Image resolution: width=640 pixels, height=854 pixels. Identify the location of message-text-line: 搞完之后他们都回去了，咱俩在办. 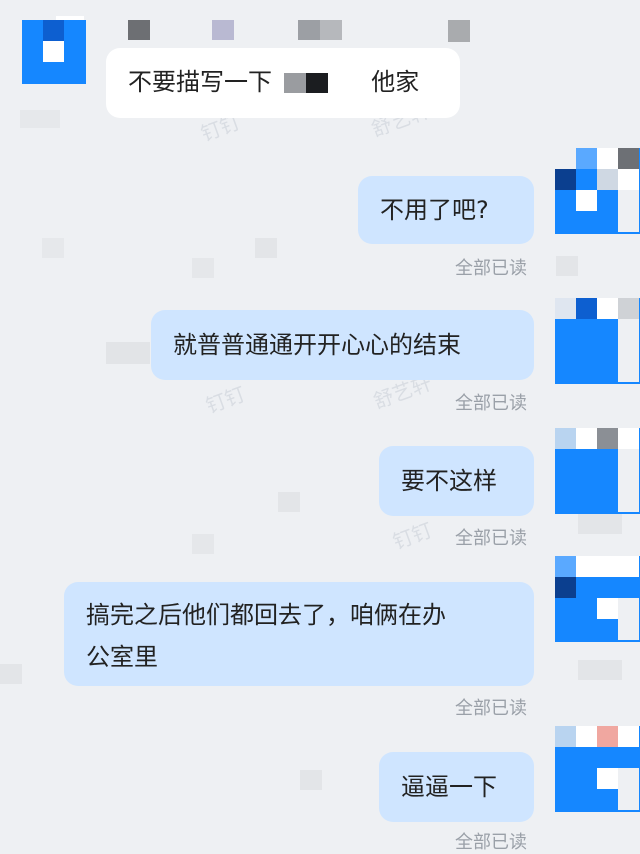
(266, 615).